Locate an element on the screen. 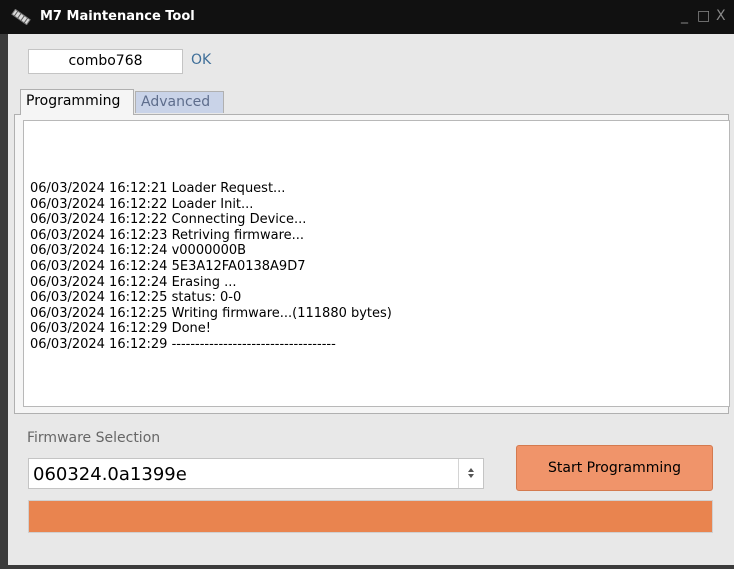  device-id-field: combo768 is located at coordinates (105, 61).